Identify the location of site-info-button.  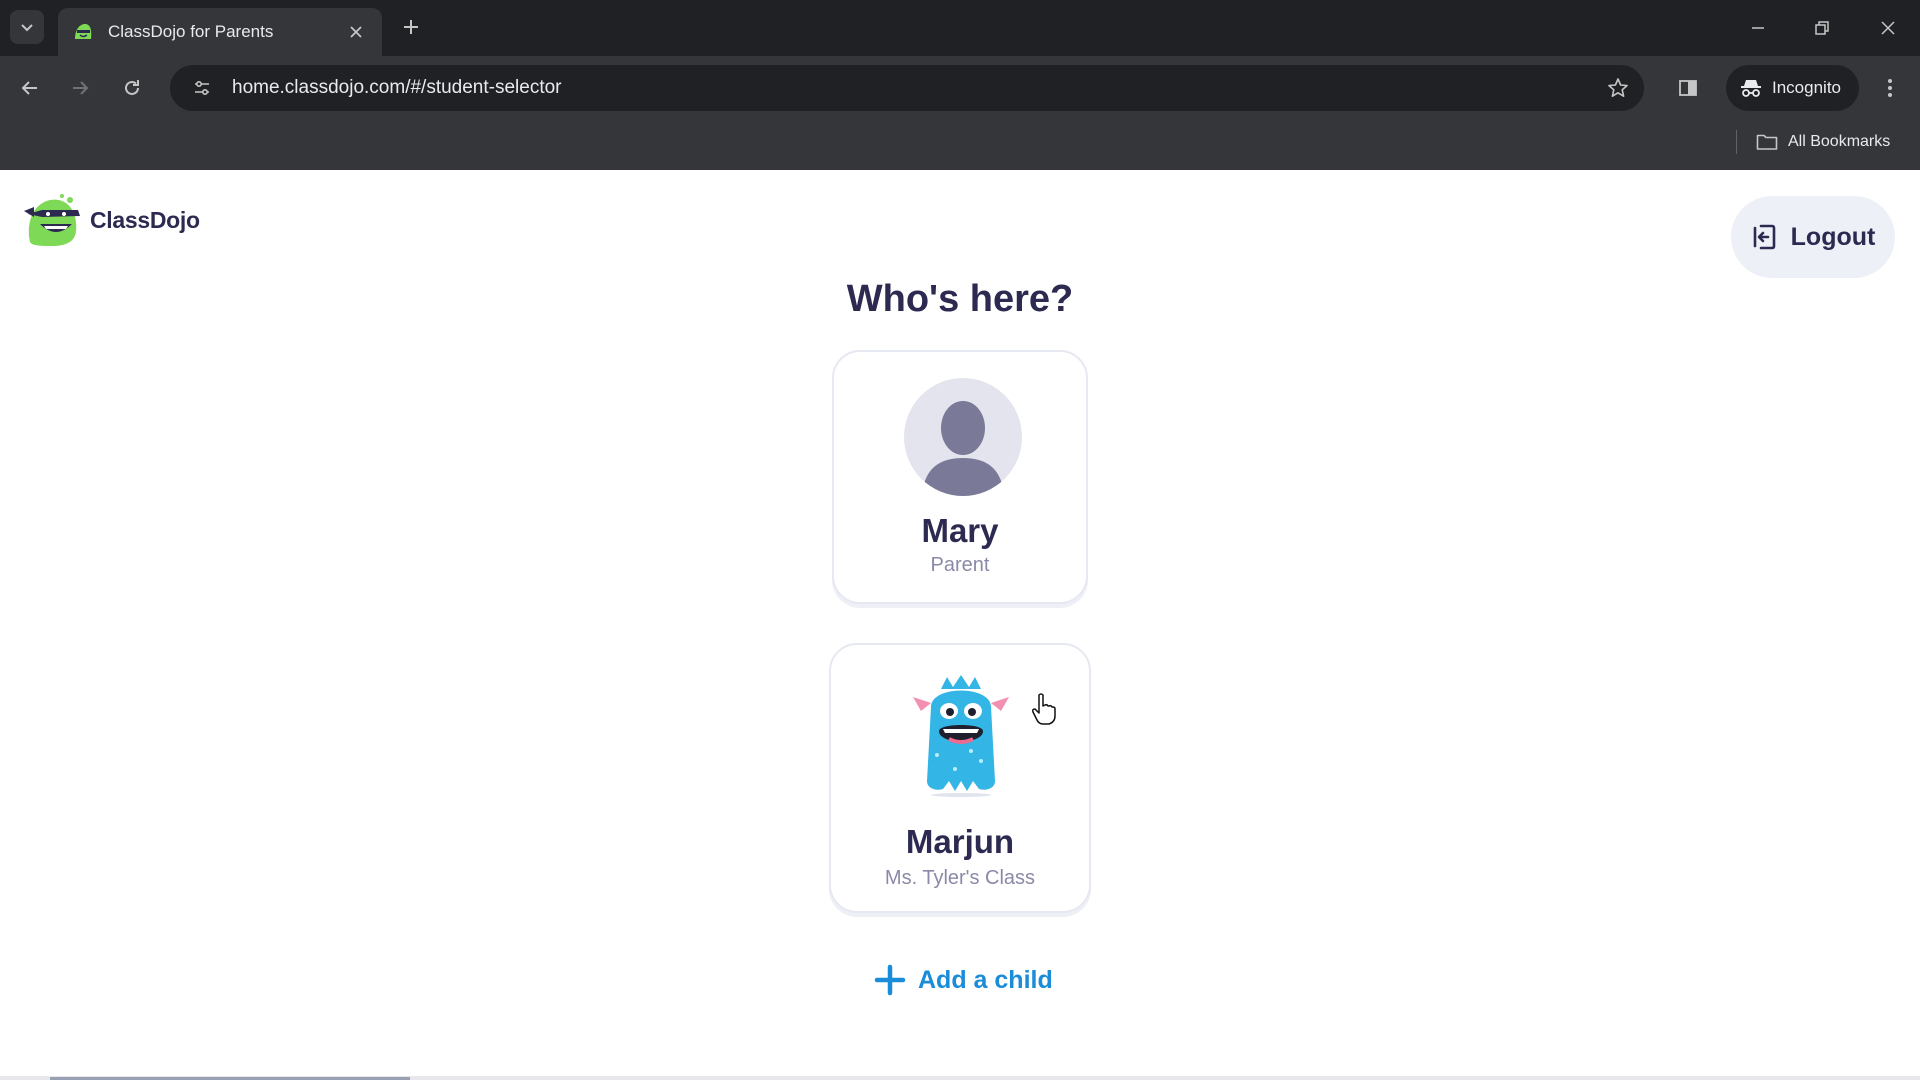
(202, 88).